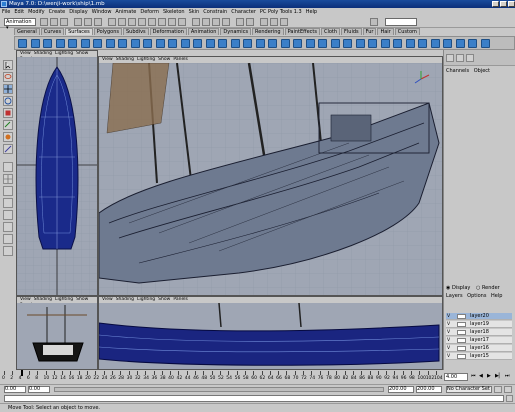 This screenshot has height=412, width=515. I want to click on menu-item: Display, so click(78, 12).